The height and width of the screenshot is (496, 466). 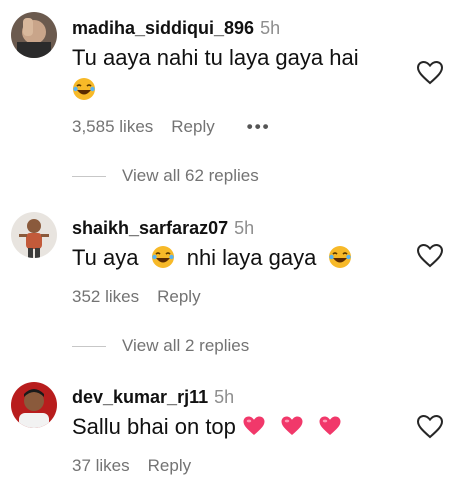 I want to click on username: madiha_siddiqui_896, so click(x=163, y=28).